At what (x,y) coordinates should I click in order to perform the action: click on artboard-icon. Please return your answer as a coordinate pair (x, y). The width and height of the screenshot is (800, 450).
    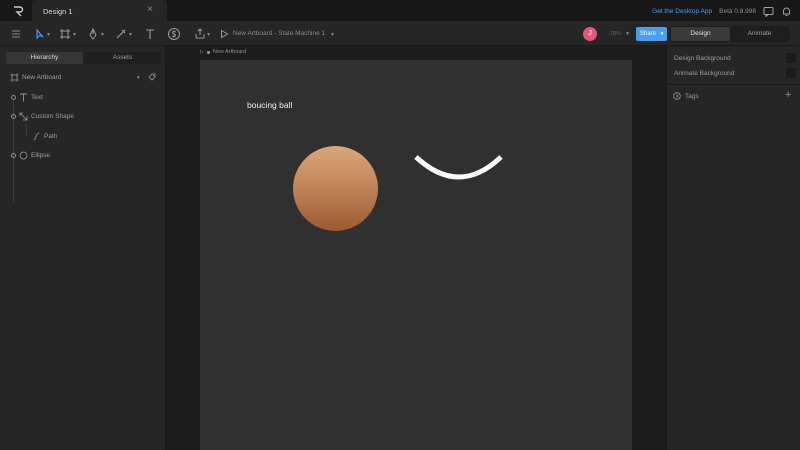
    Looking at the image, I should click on (14, 77).